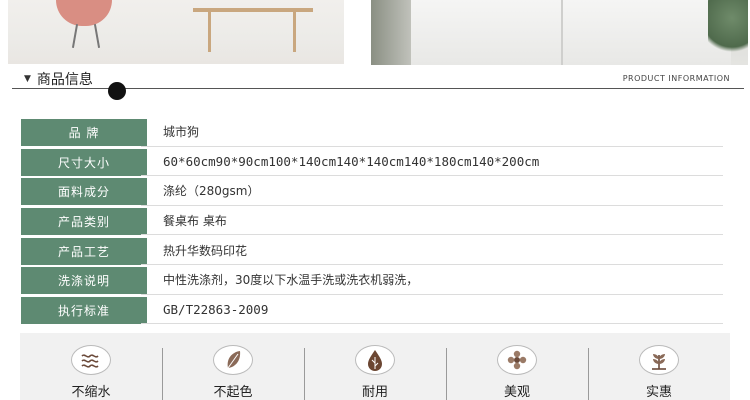 The width and height of the screenshot is (750, 400). What do you see at coordinates (84, 281) in the screenshot?
I see `spec-label: 洗涤说明` at bounding box center [84, 281].